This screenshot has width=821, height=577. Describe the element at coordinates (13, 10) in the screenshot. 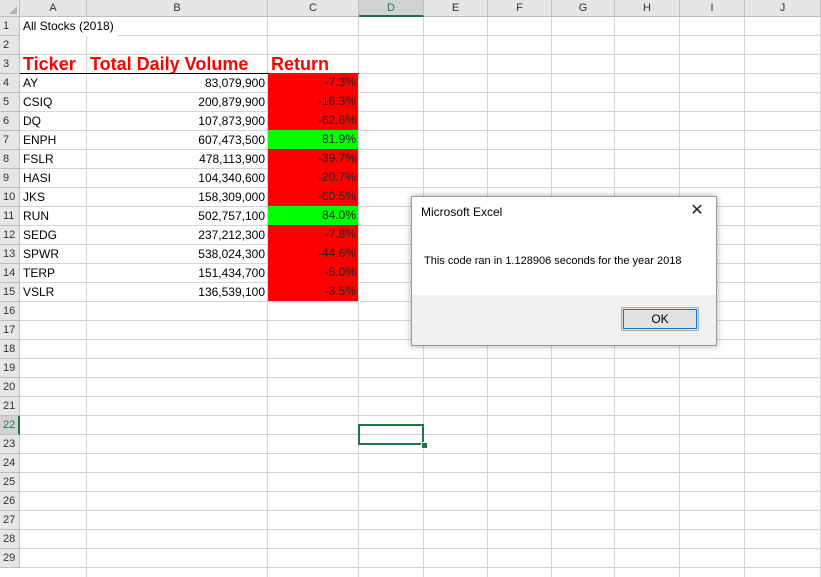

I see `select-all-triangle-icon` at that location.